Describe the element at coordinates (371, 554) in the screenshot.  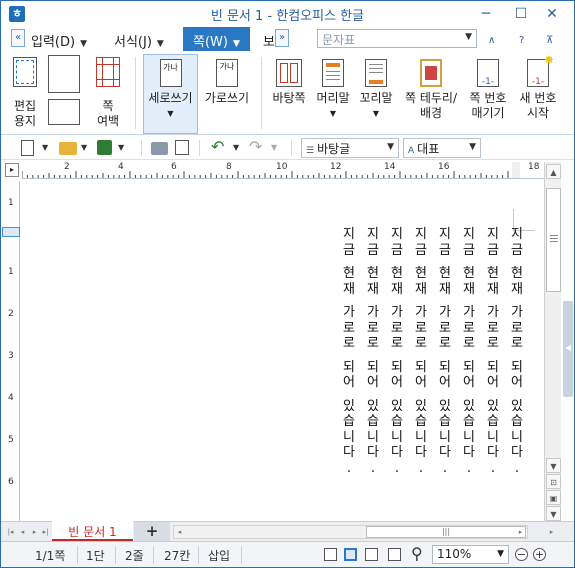
I see `view-draft-icon` at that location.